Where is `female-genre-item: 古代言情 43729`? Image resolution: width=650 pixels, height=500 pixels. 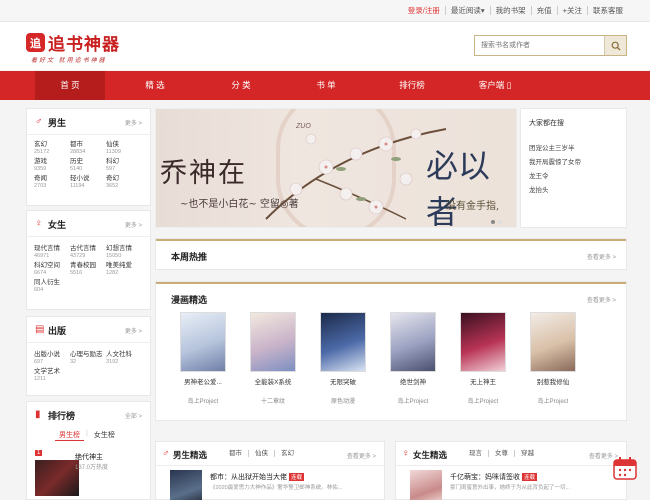
female-genre-item: 古代言情 43729 is located at coordinates (88, 252).